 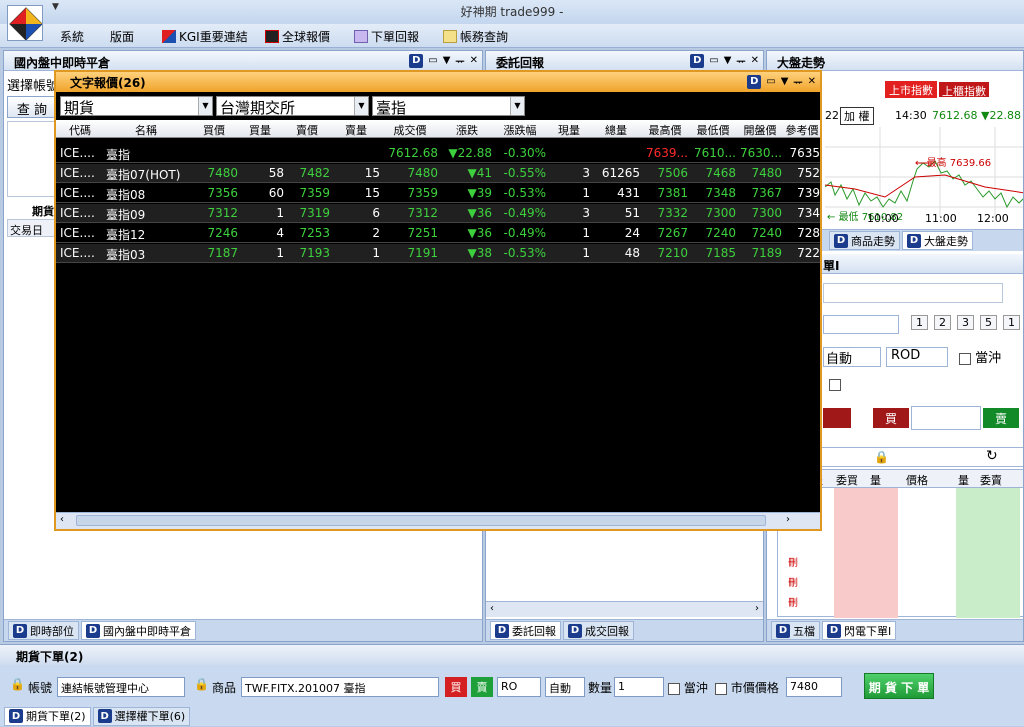 I want to click on qty-10-button: 1, so click(x=1011, y=322).